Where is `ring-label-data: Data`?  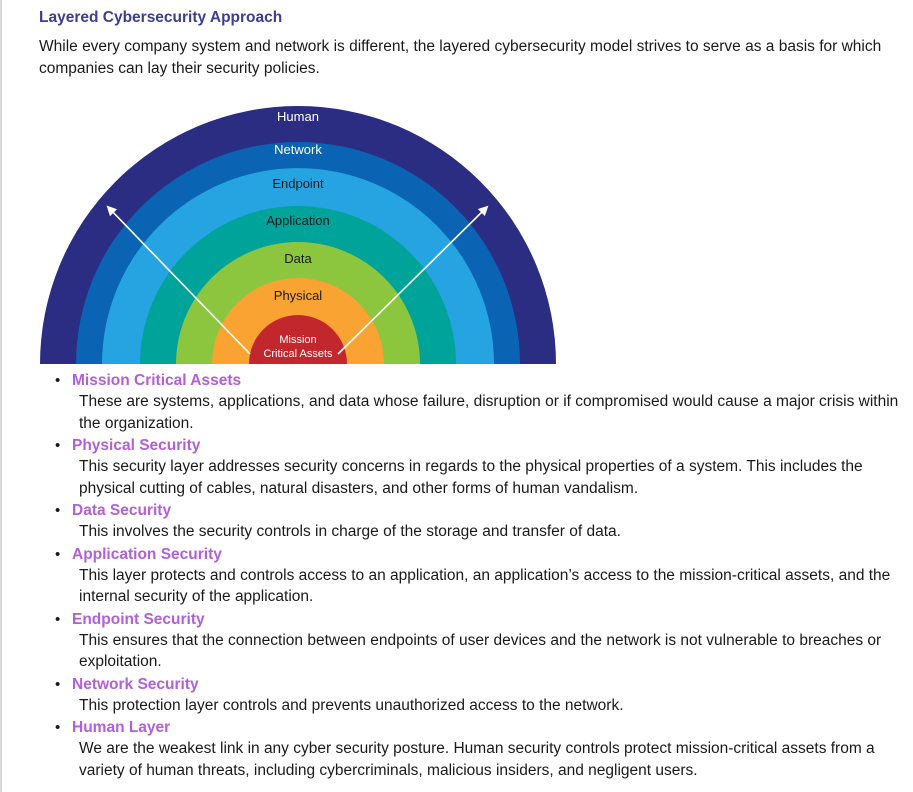 ring-label-data: Data is located at coordinates (298, 258).